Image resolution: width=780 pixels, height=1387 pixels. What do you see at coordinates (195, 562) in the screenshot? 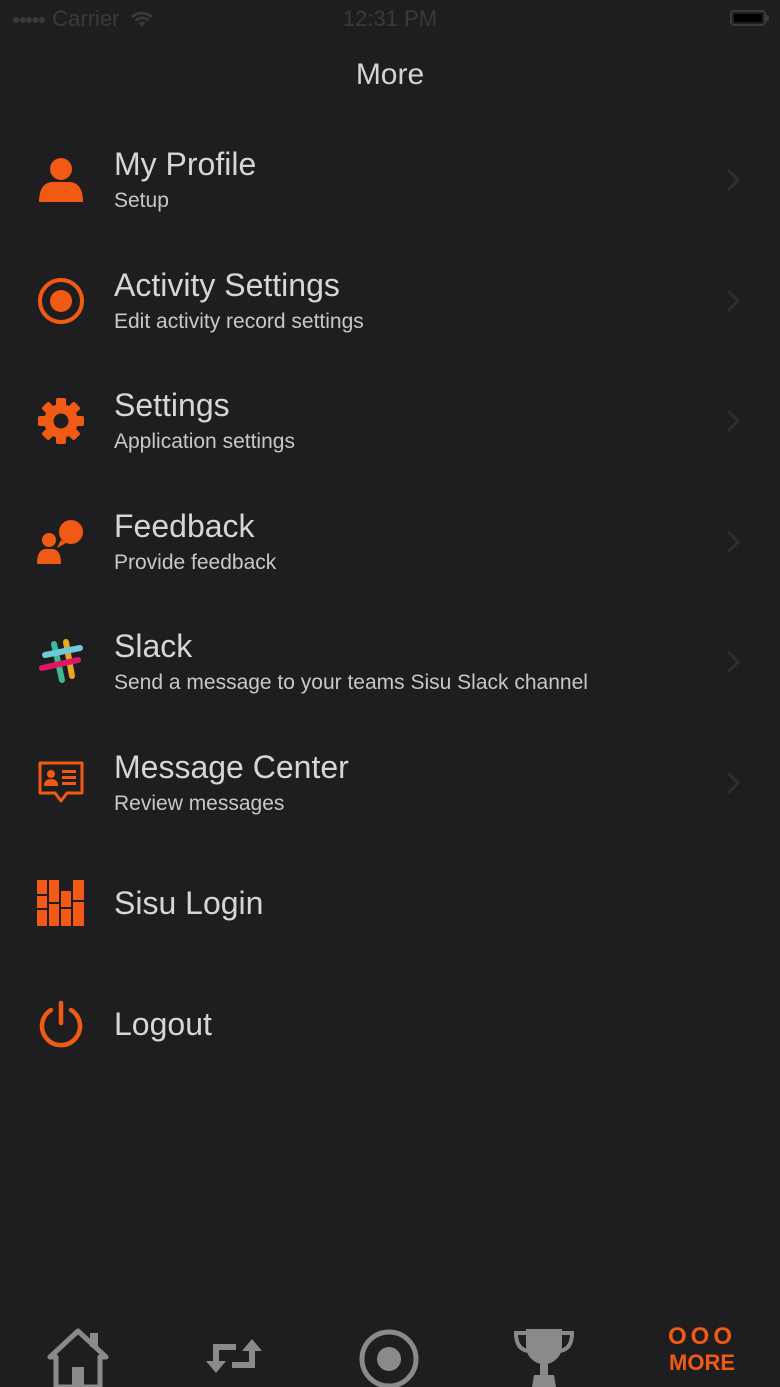
I see `menu-item-subtitle: Provide feedback` at bounding box center [195, 562].